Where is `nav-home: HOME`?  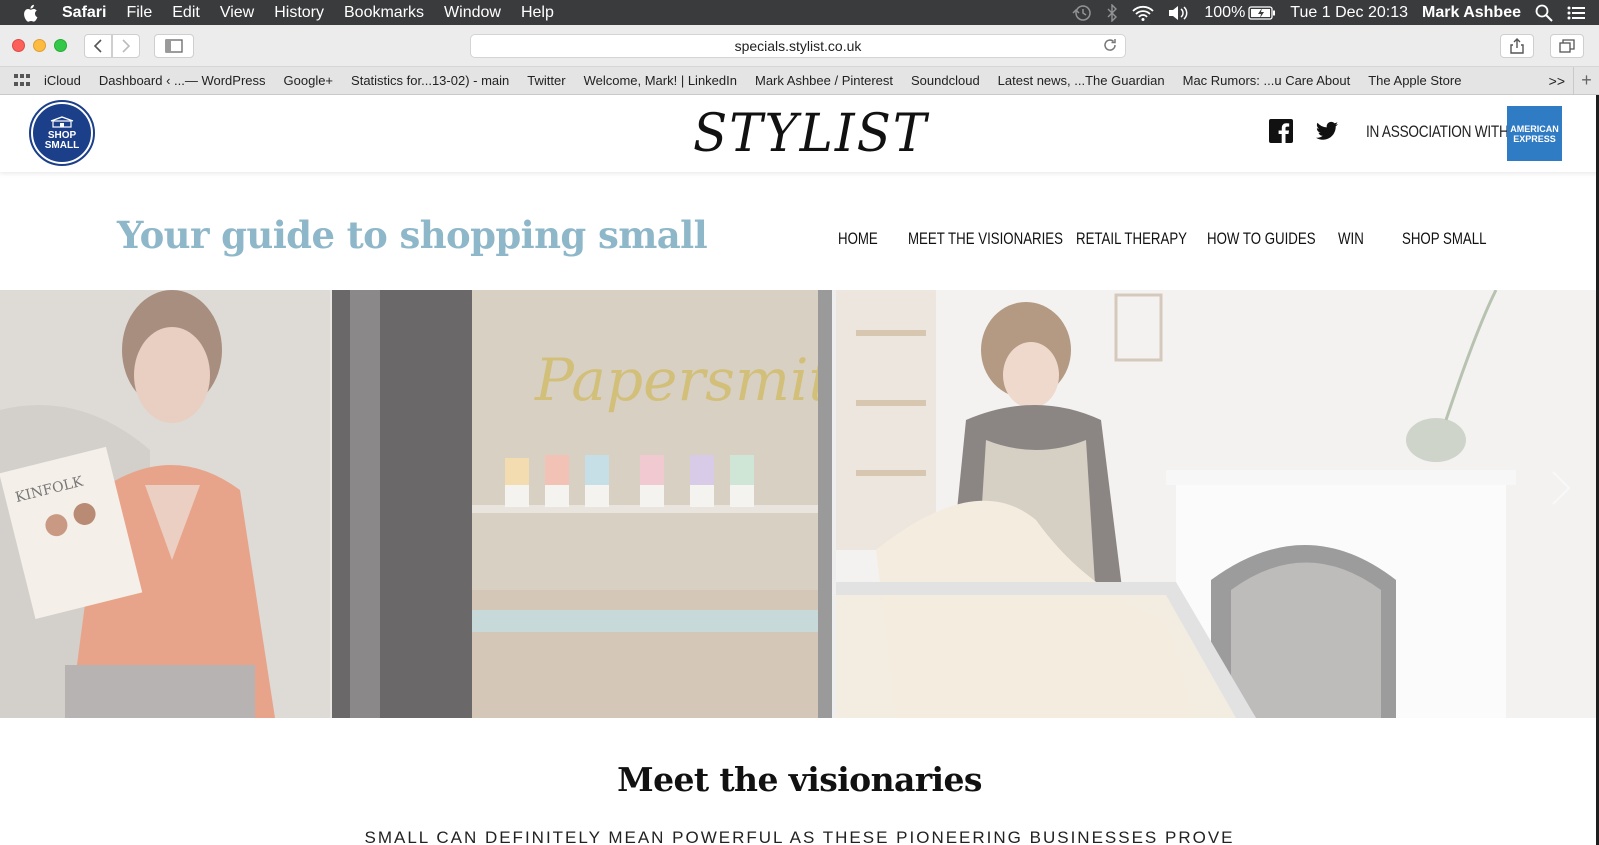 nav-home: HOME is located at coordinates (865, 239).